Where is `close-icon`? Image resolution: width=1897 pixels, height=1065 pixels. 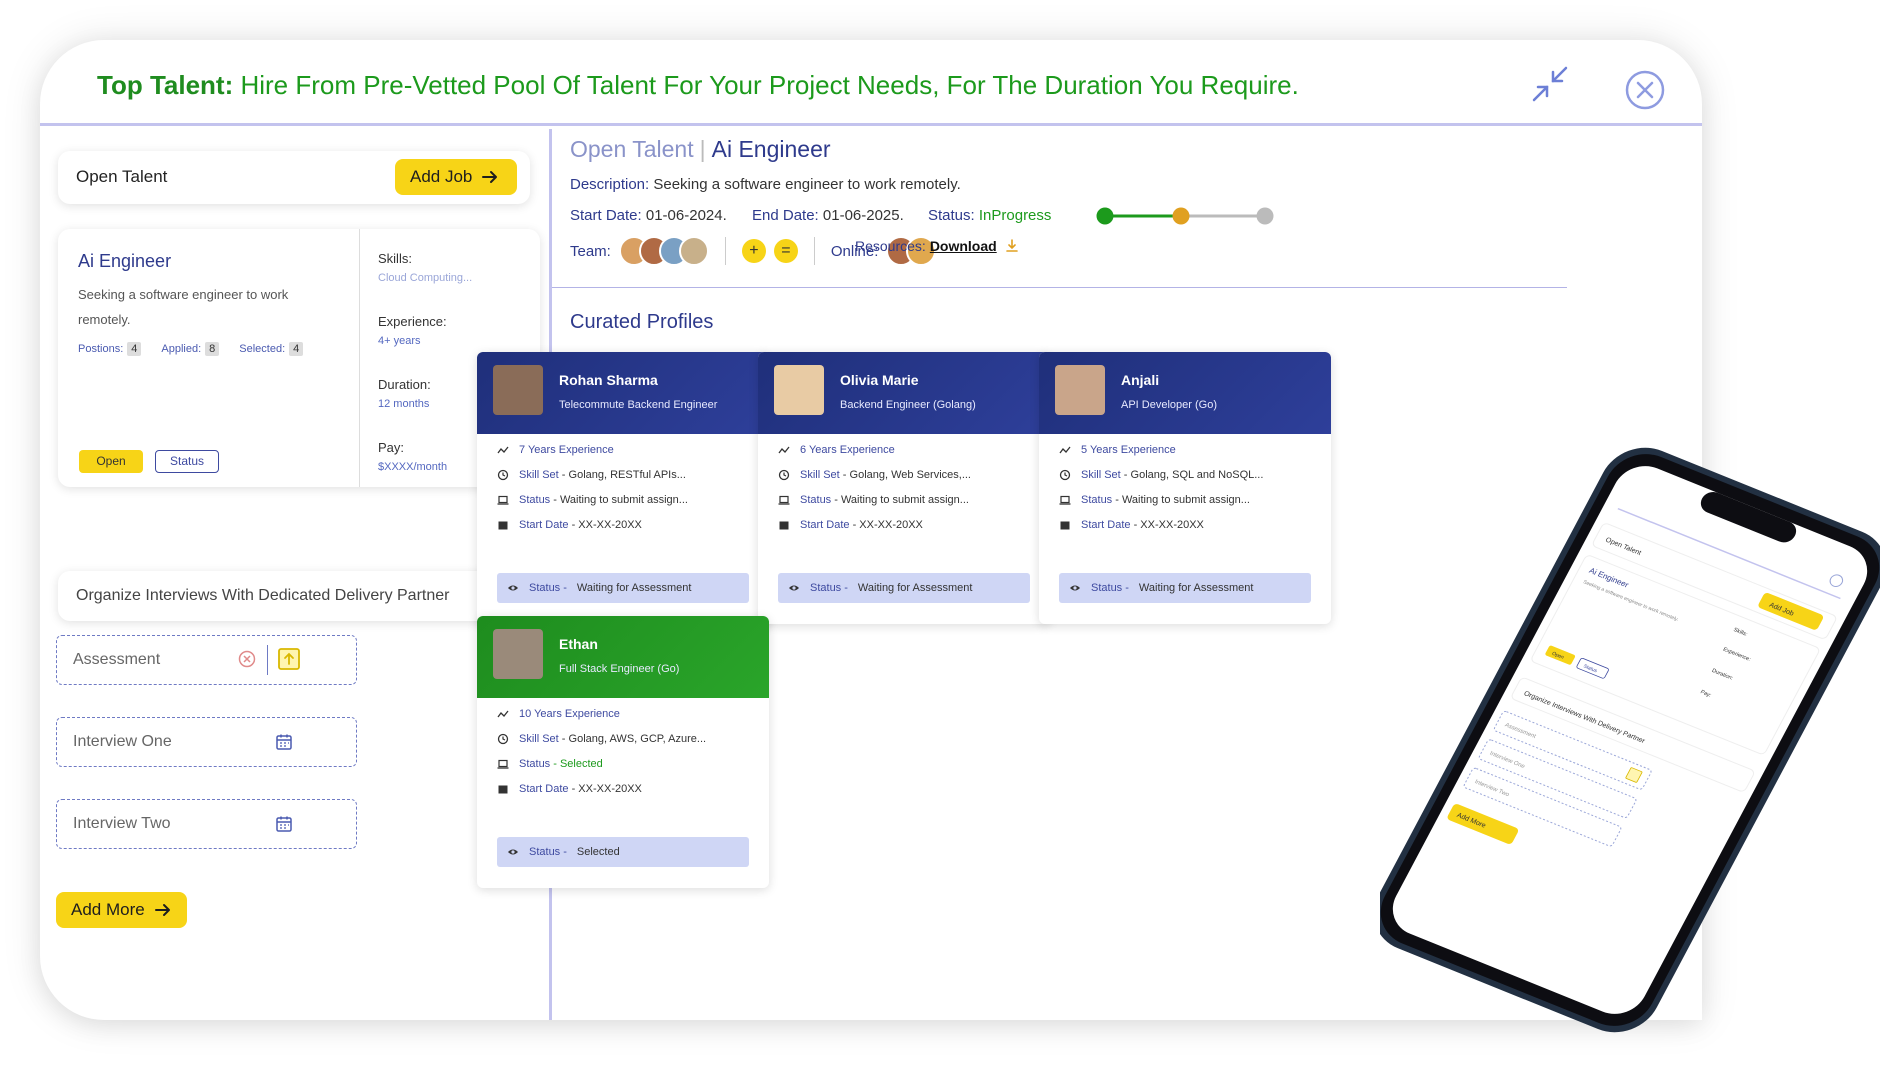 close-icon is located at coordinates (1645, 90).